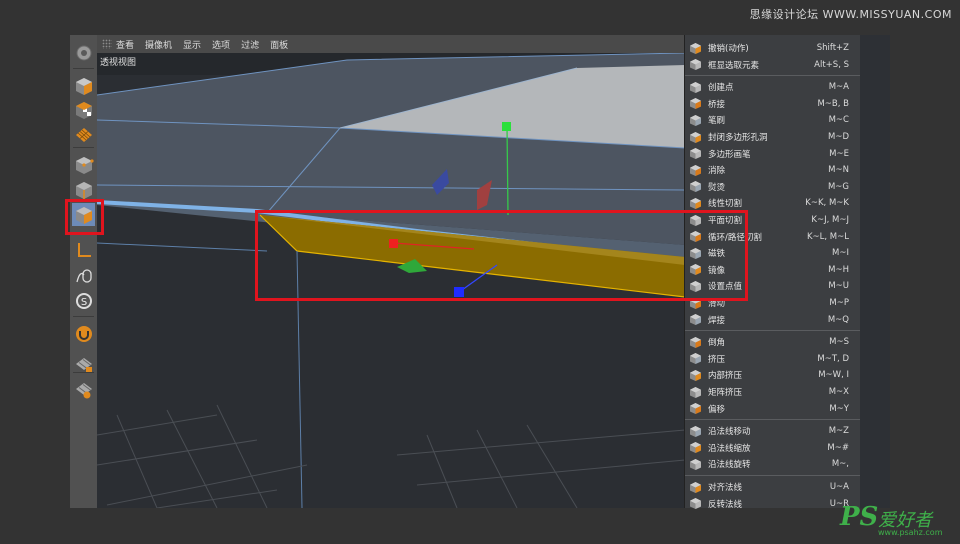 Image resolution: width=960 pixels, height=544 pixels. I want to click on brush-icon, so click(695, 120).